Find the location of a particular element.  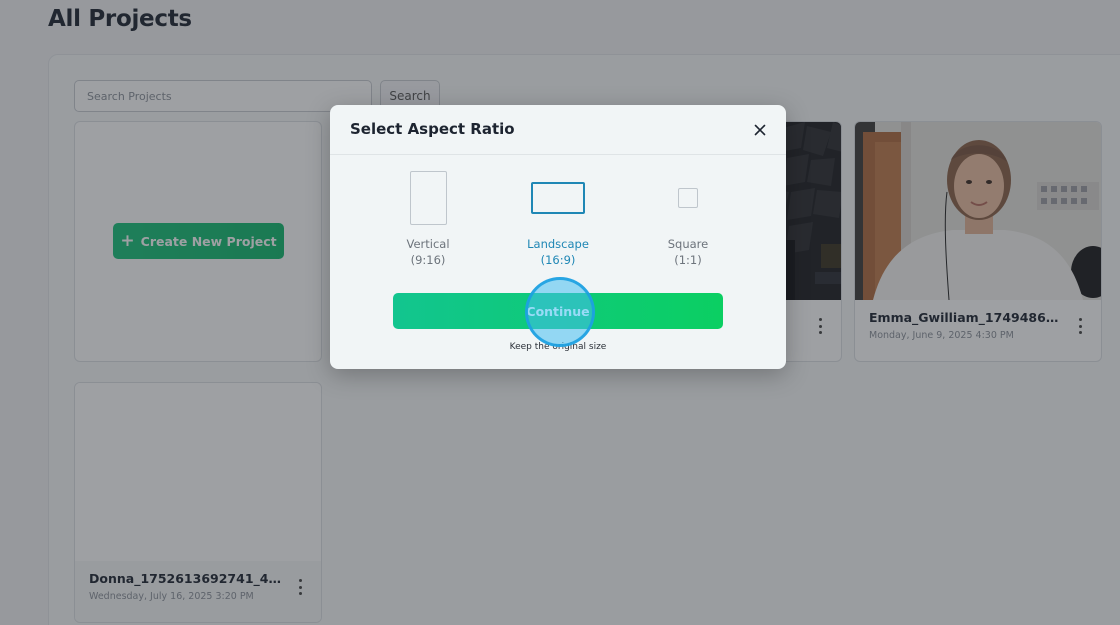

close-icon is located at coordinates (760, 130).